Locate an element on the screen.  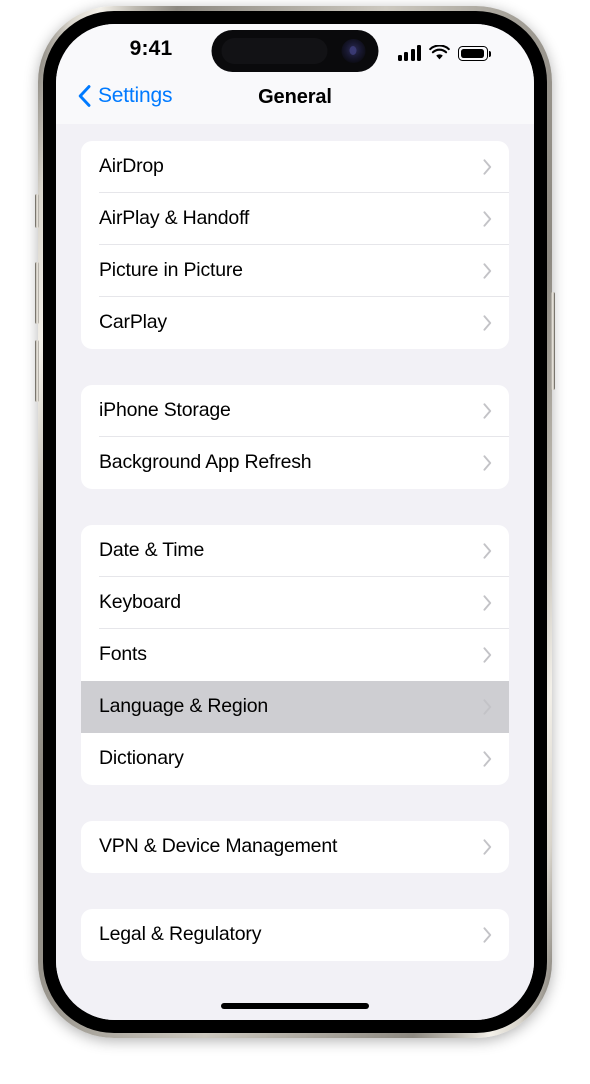
front-camera-icon is located at coordinates (353, 51).